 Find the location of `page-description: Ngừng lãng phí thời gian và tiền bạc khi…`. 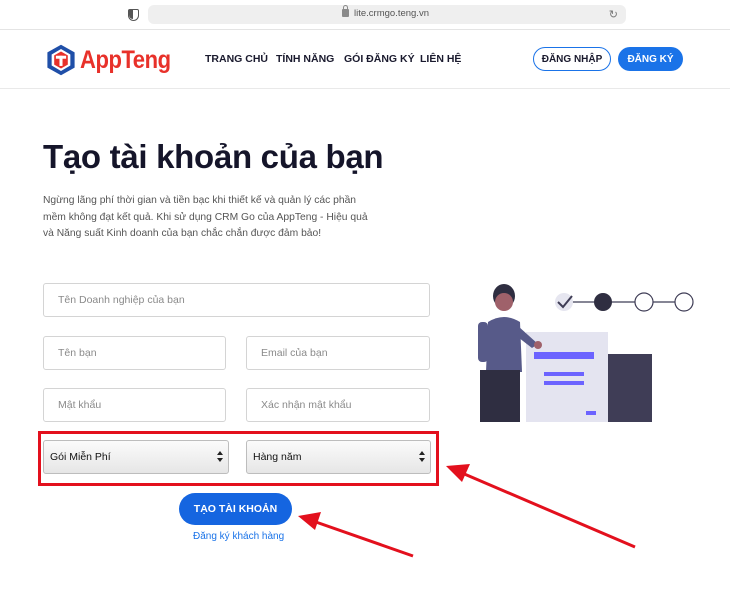

page-description: Ngừng lãng phí thời gian và tiền bạc khi… is located at coordinates (205, 217).